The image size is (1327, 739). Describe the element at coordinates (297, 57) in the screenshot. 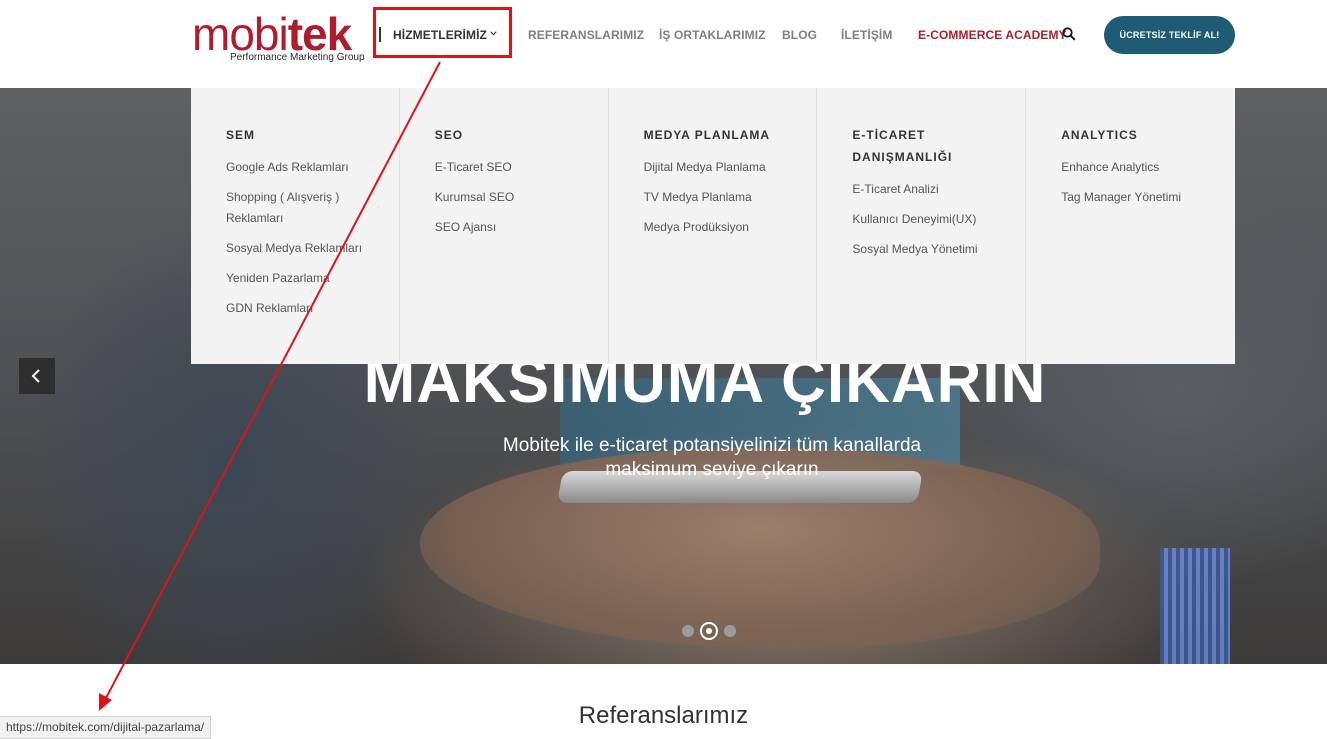

I see `logo-tagline: Performance Marketing Group` at that location.